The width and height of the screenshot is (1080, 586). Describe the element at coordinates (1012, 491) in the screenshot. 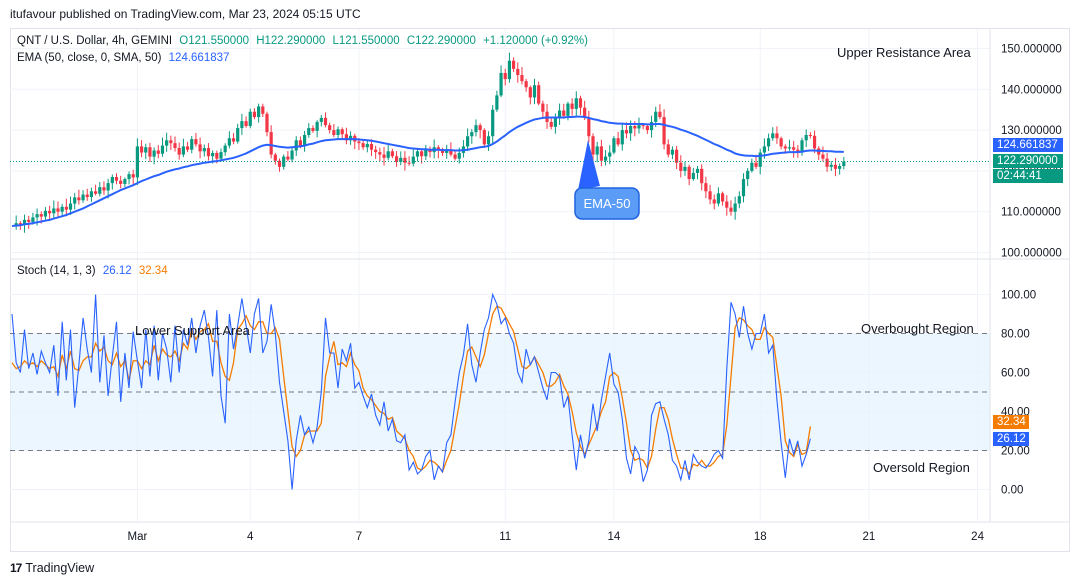

I see `stoch-tick-label: 0.00` at that location.